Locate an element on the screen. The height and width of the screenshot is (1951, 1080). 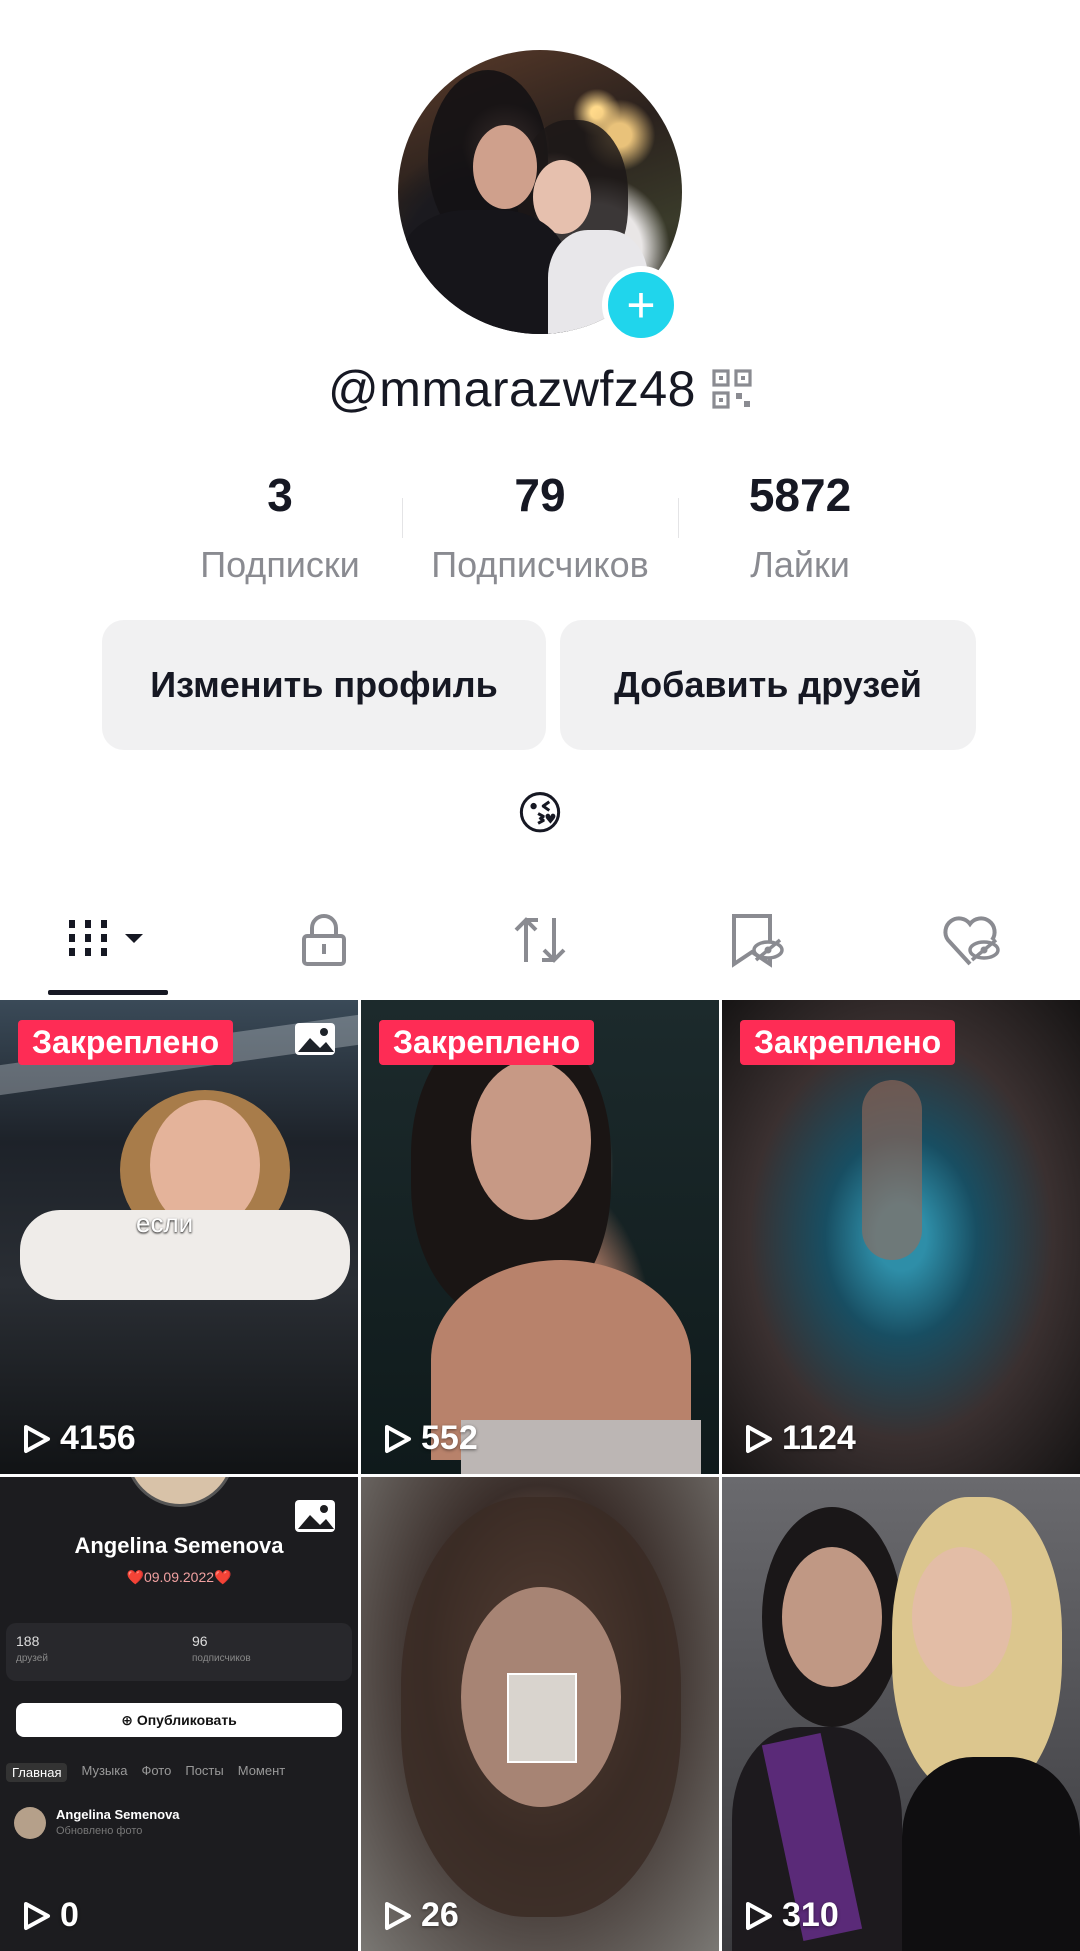
view-count: 310 is located at coordinates (790, 1915).